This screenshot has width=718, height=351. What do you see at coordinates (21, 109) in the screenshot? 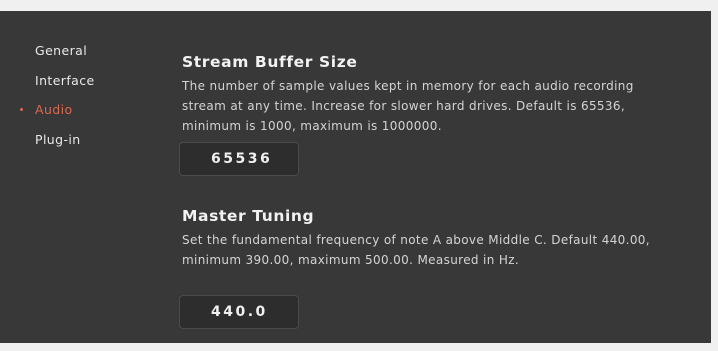
I see `active-indicator-dot` at bounding box center [21, 109].